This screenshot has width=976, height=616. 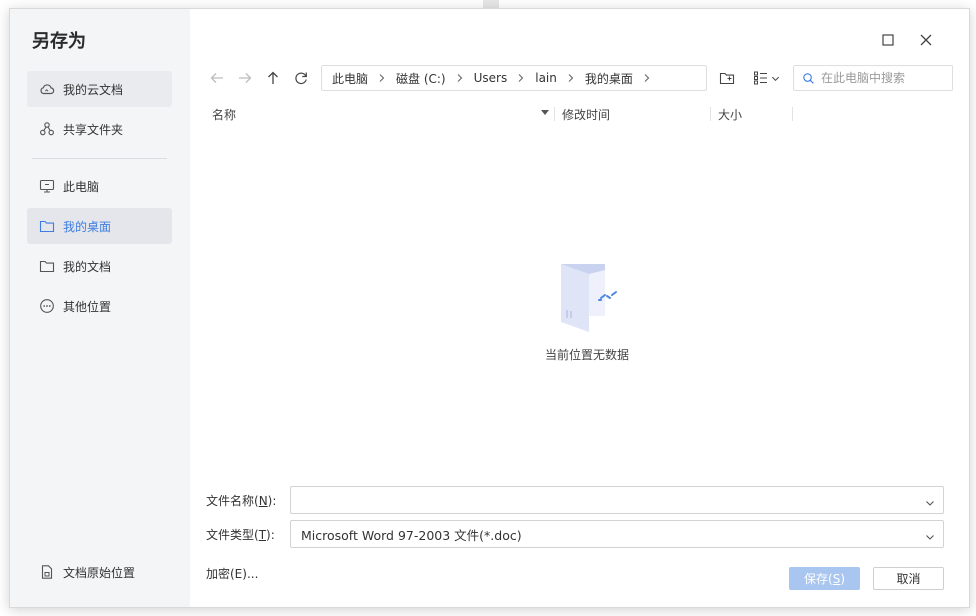 I want to click on column-header-modified: 修改时间, so click(x=586, y=114).